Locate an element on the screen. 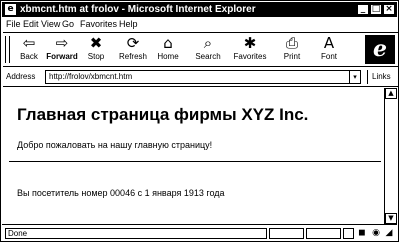  maximize-button: □ is located at coordinates (376, 9).